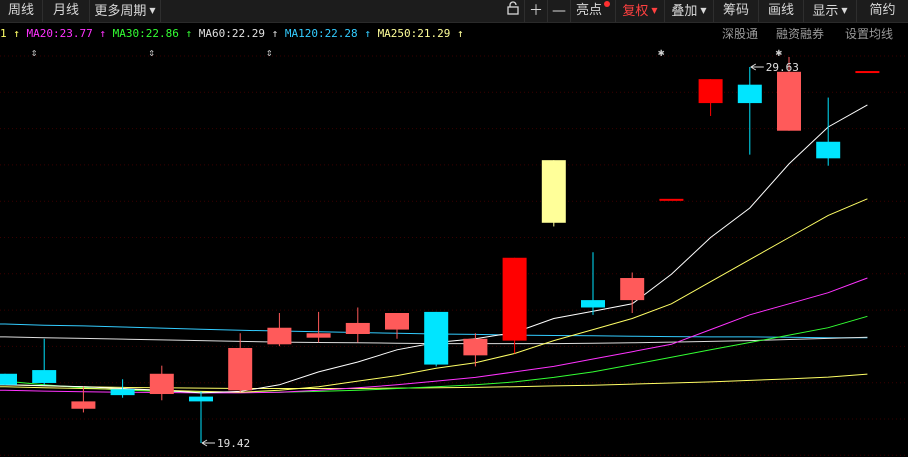  I want to click on chips-button: 筹码, so click(736, 11).